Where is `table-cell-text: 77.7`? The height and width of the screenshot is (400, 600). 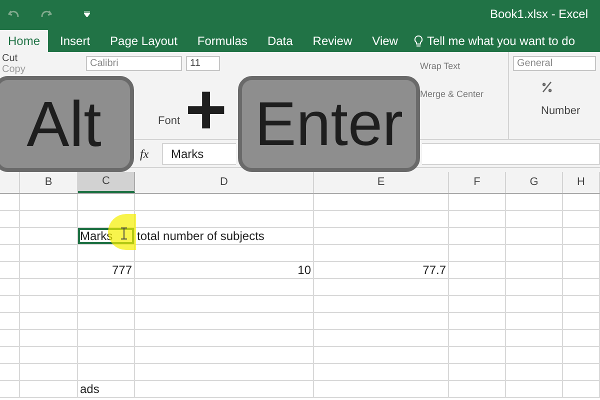
table-cell-text: 77.7 is located at coordinates (434, 270).